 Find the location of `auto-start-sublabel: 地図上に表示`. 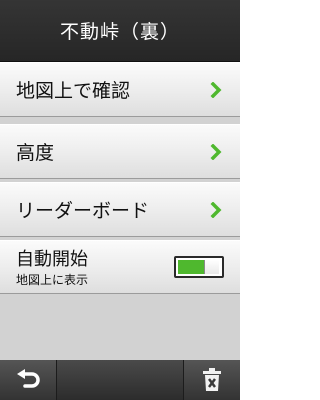

auto-start-sublabel: 地図上に表示 is located at coordinates (52, 280).